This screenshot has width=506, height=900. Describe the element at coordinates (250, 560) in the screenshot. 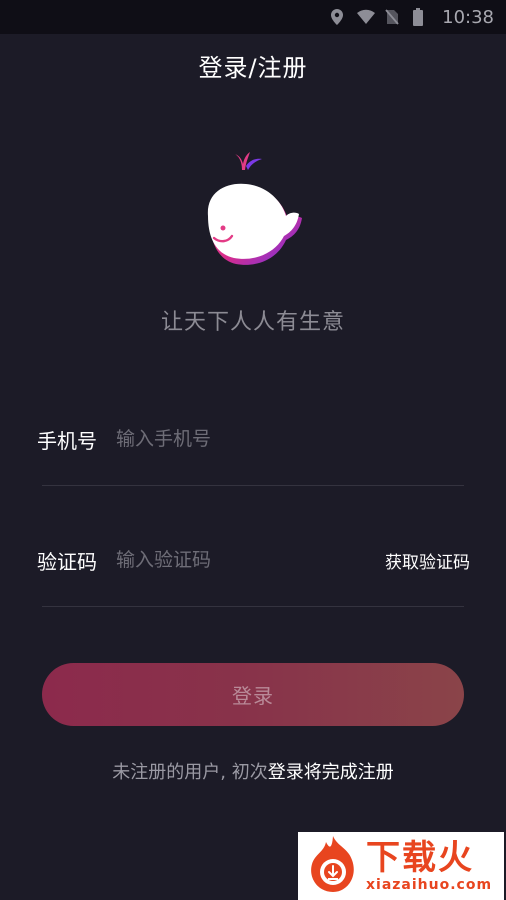

I see `code-input` at that location.